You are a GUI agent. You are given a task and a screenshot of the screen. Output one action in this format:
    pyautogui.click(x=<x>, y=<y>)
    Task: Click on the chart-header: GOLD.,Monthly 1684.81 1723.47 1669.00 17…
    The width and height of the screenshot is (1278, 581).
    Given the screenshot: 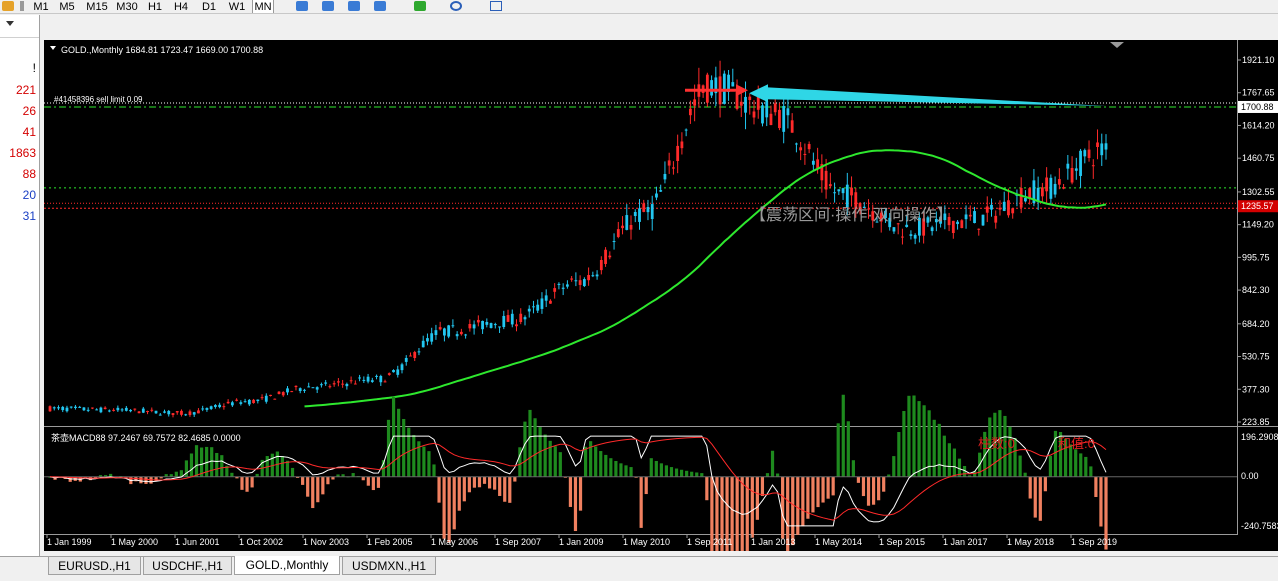 What is the action you would take?
    pyautogui.click(x=162, y=50)
    